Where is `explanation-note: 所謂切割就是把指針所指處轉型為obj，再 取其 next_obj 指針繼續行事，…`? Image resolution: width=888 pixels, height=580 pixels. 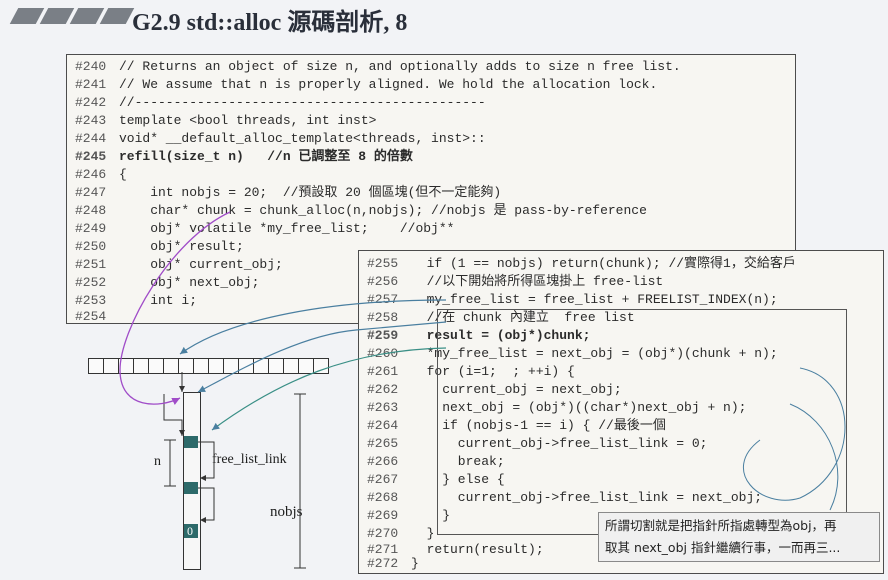
explanation-note: 所謂切割就是把指針所指處轉型為obj，再 取其 next_obj 指針繼續行事，… is located at coordinates (739, 537).